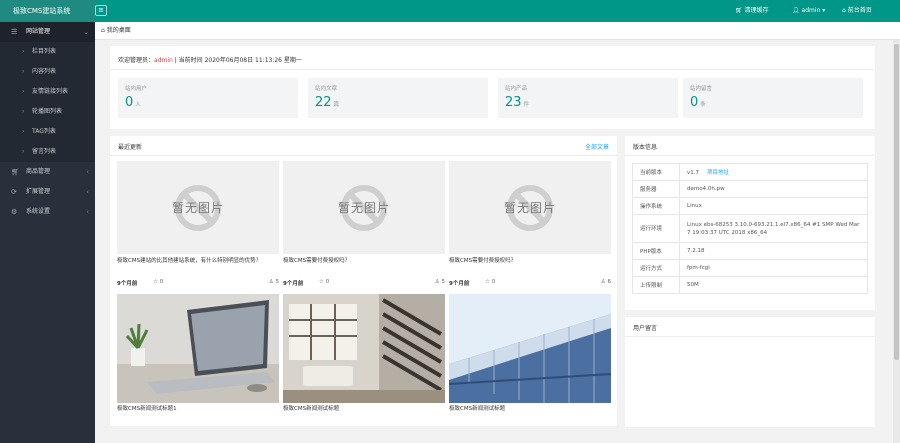 The height and width of the screenshot is (443, 900). Describe the element at coordinates (857, 11) in the screenshot. I see `front-home-button: ⌂ 前台首页` at that location.